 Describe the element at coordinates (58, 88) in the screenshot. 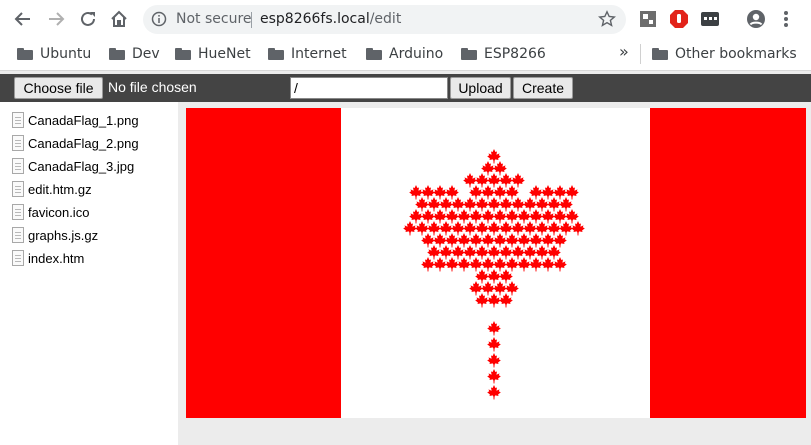

I see `choose-file-button: Choose file` at that location.